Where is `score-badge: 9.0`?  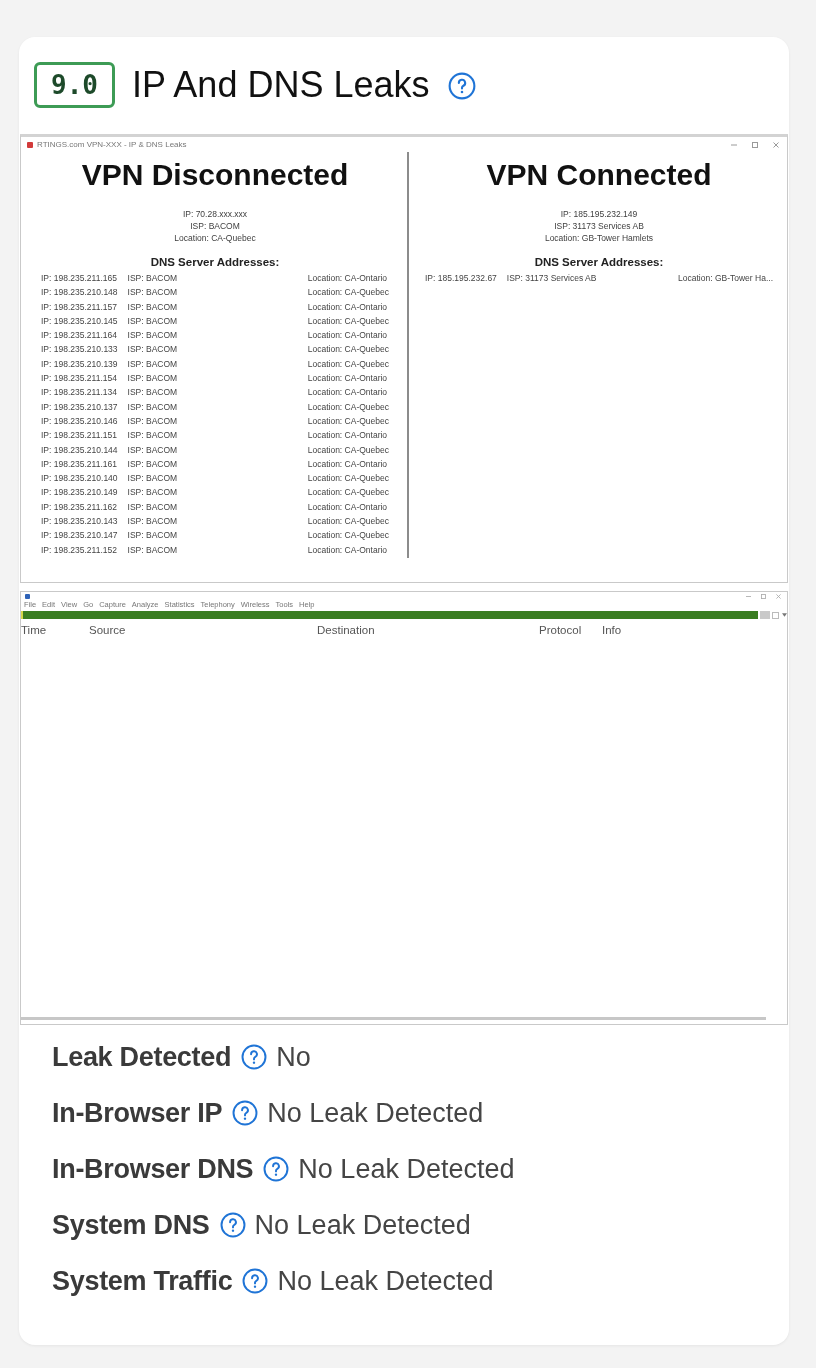 score-badge: 9.0 is located at coordinates (74, 85).